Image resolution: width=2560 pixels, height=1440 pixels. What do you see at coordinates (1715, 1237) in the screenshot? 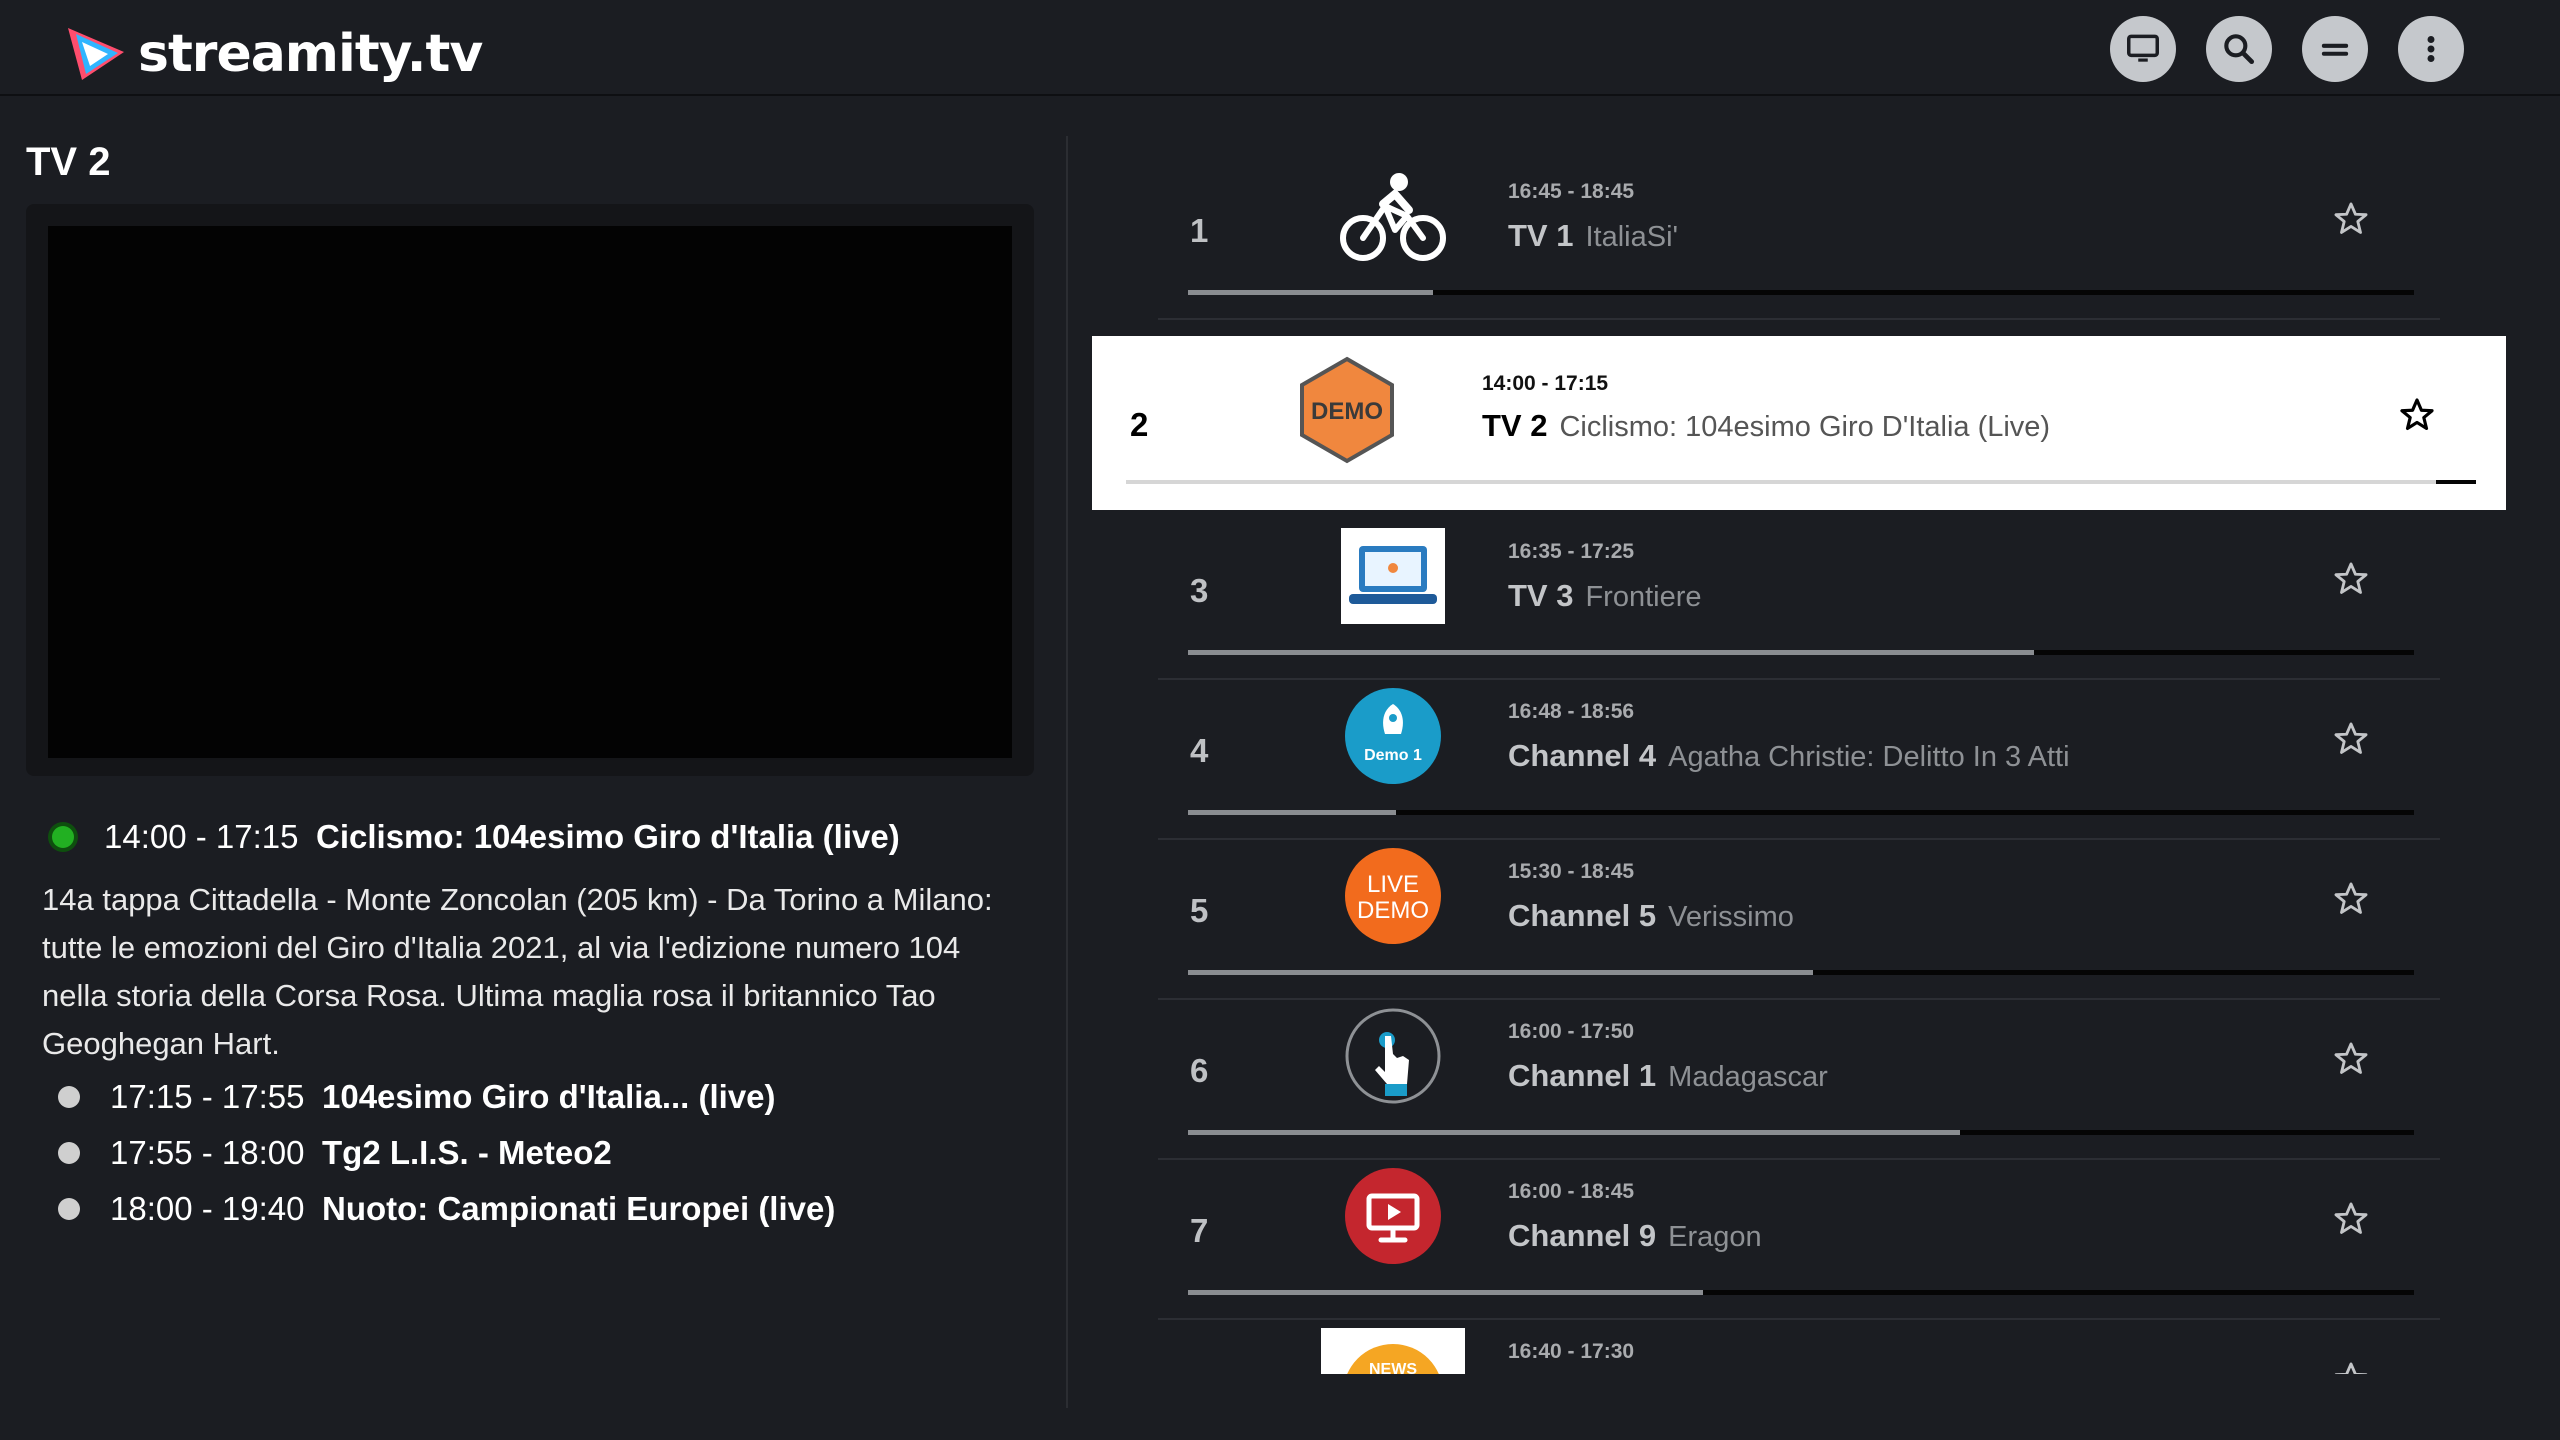
I see `program-title: Eragon` at bounding box center [1715, 1237].